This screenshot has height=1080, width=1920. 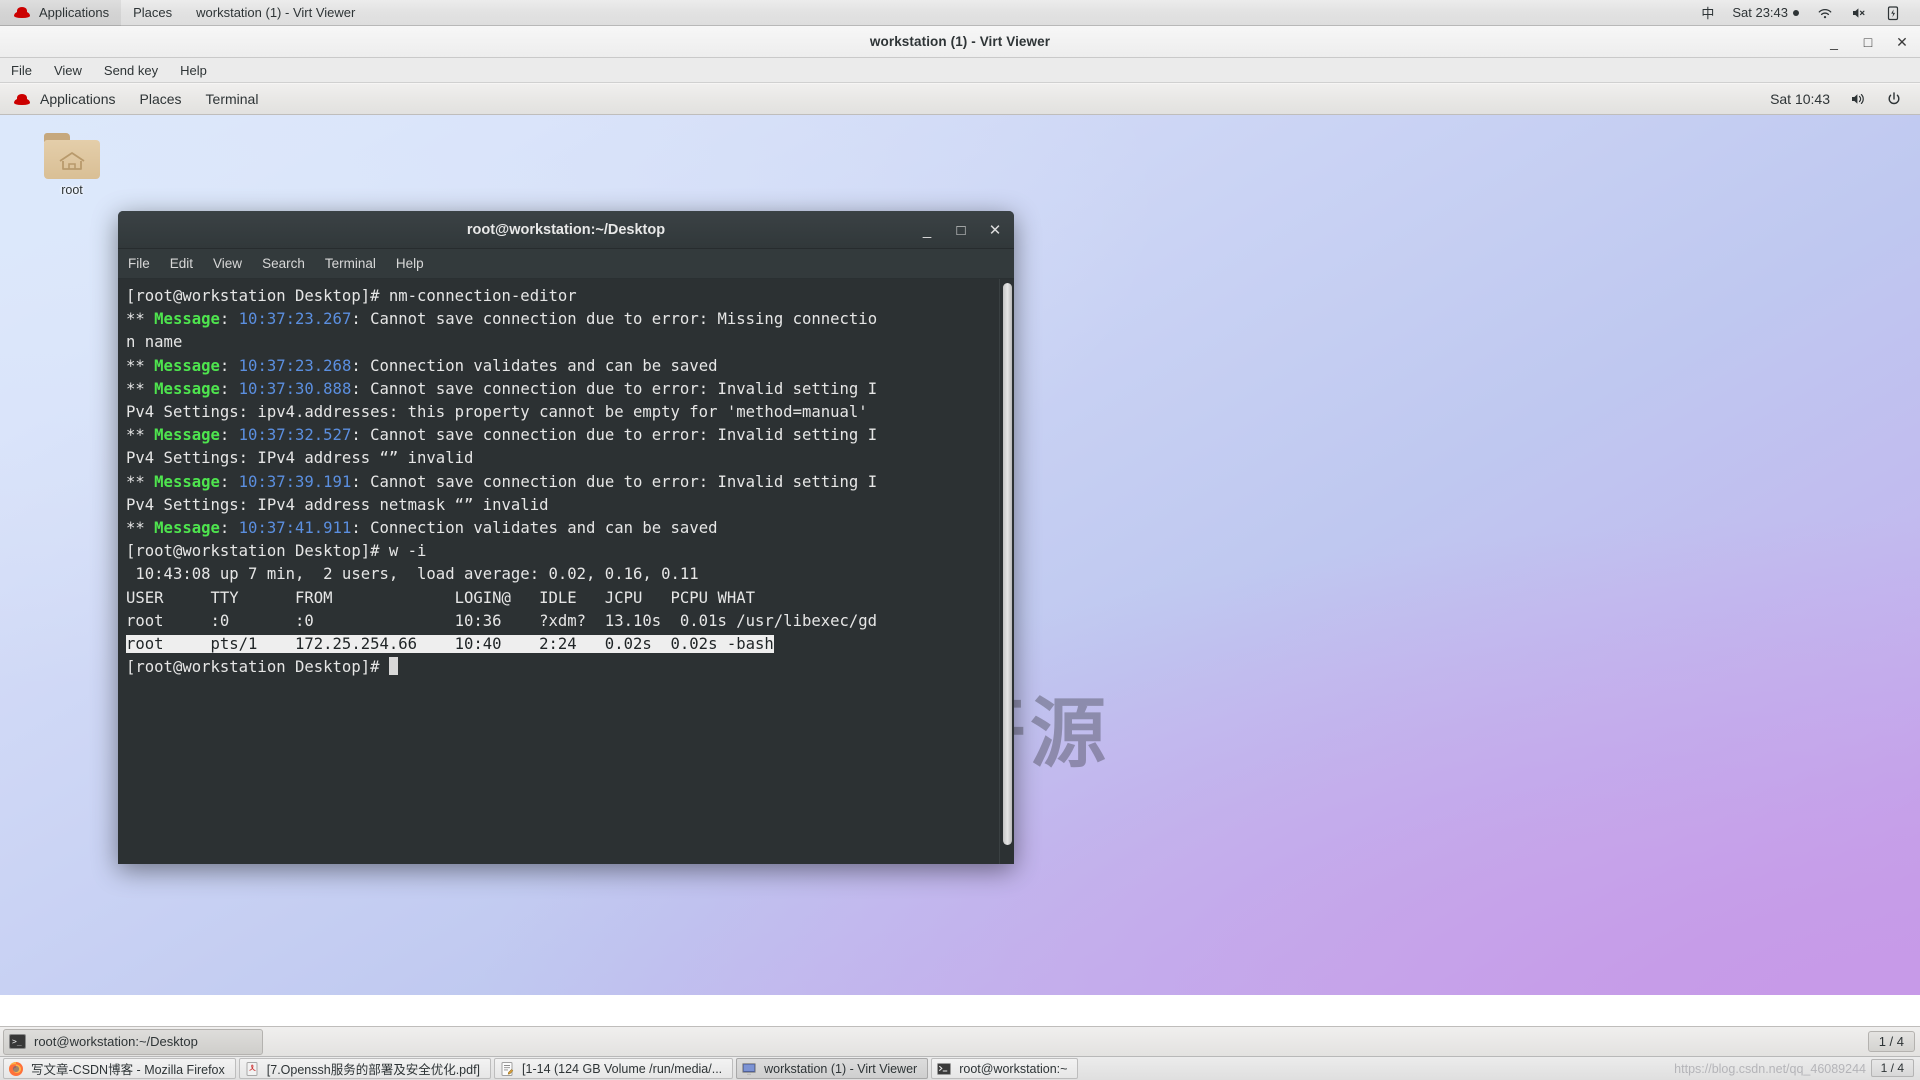 I want to click on battery-indicator, so click(x=1893, y=13).